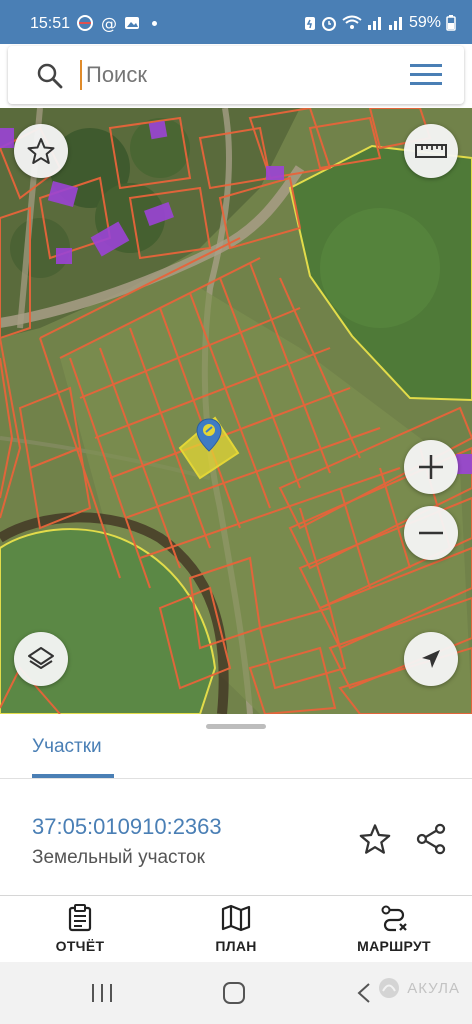  Describe the element at coordinates (50, 76) in the screenshot. I see `search-icon` at that location.